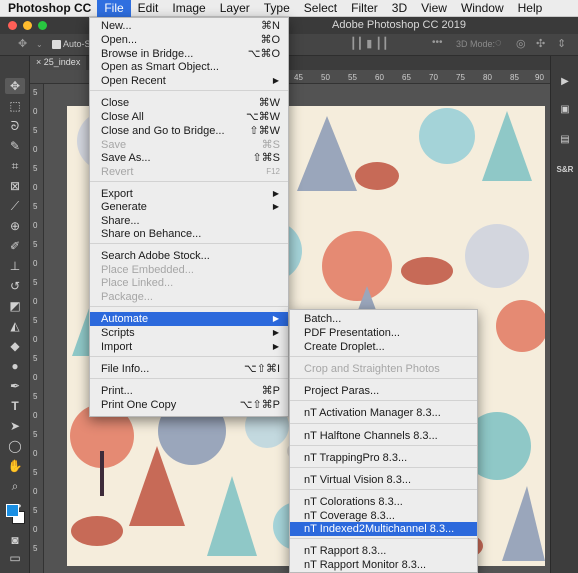 The height and width of the screenshot is (573, 578). What do you see at coordinates (38, 62) in the screenshot?
I see `close-tab-icon: ×` at bounding box center [38, 62].